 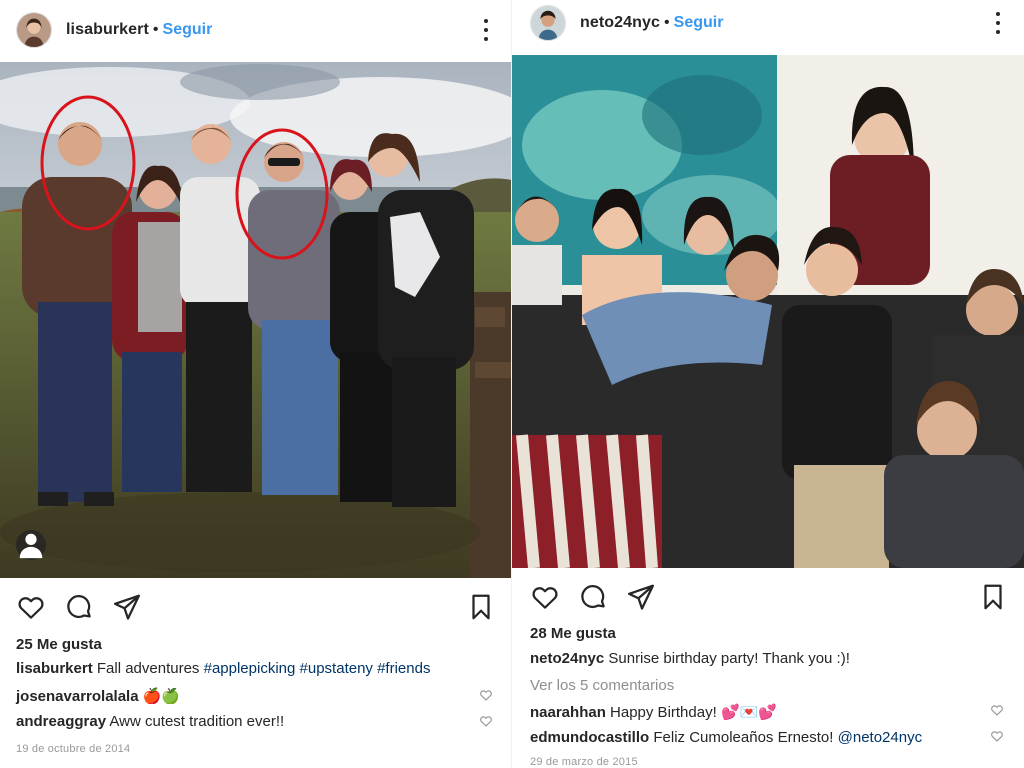 I want to click on mention-link: @neto24nyc, so click(x=880, y=737).